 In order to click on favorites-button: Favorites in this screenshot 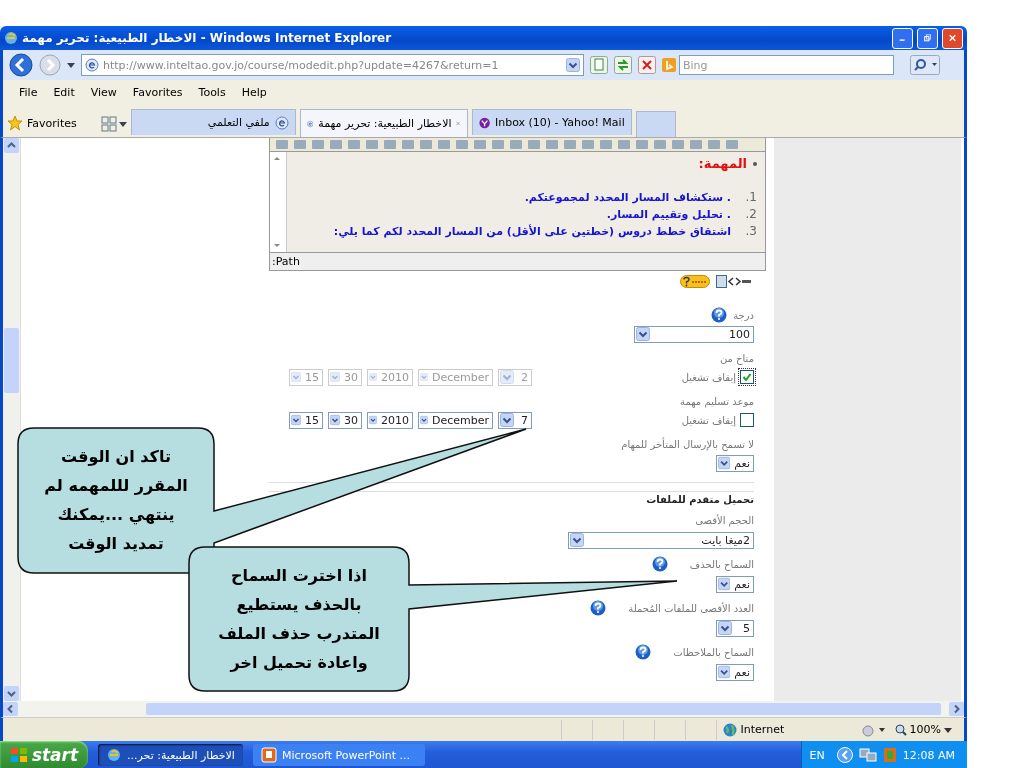, I will do `click(52, 123)`.